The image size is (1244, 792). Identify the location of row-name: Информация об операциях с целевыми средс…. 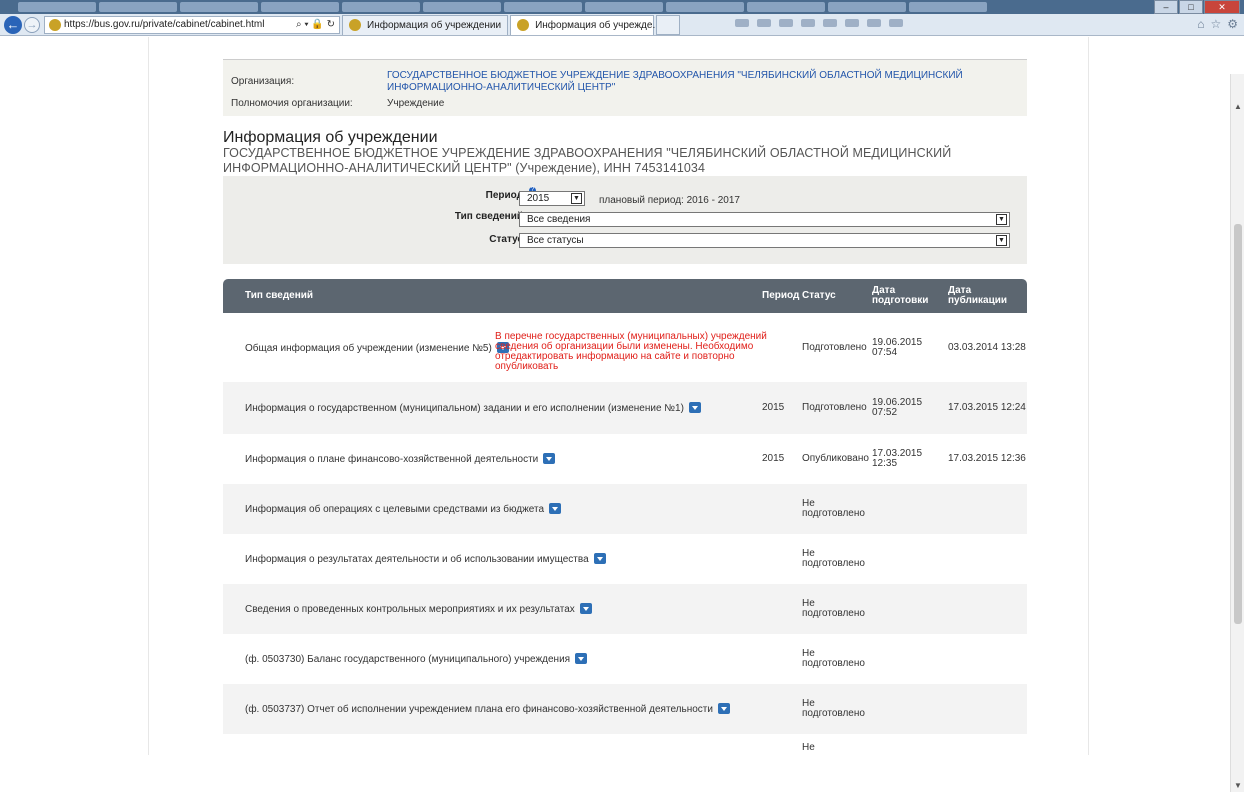
(395, 509).